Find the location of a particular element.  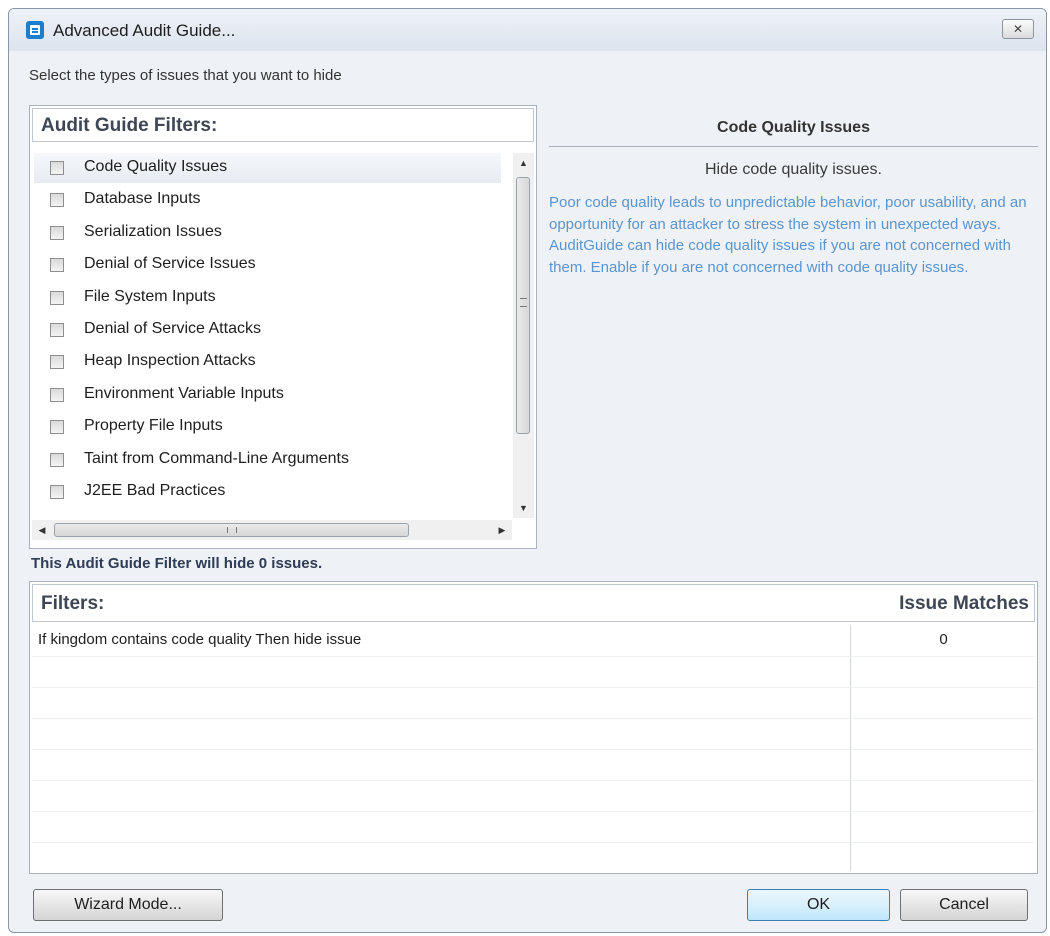

scroll-left-arrow-icon: ◀ is located at coordinates (42, 530).